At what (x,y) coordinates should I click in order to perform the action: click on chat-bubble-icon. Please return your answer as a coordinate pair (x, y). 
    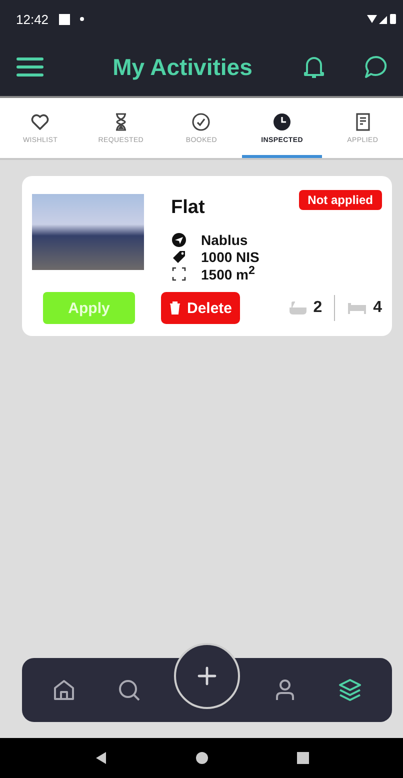
    Looking at the image, I should click on (376, 67).